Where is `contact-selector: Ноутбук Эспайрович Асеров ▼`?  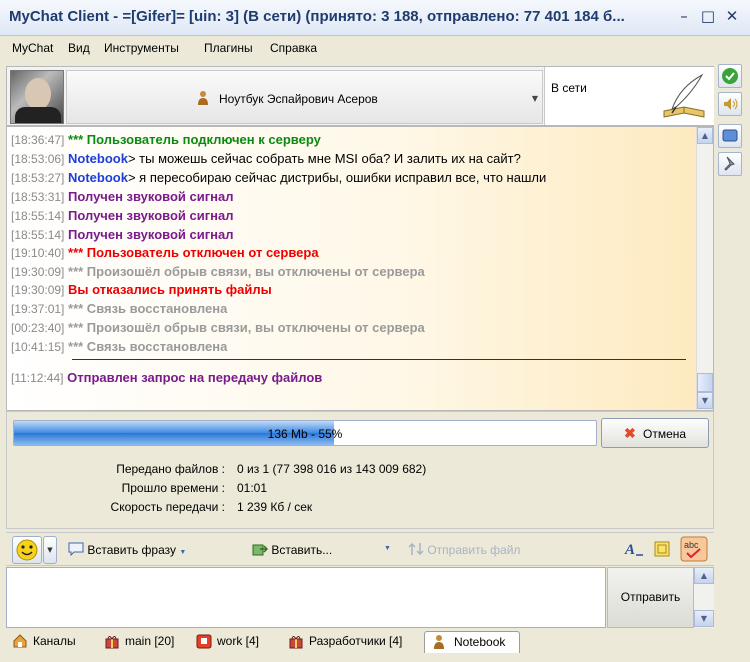
contact-selector: Ноутбук Эспайрович Асеров ▼ is located at coordinates (304, 97).